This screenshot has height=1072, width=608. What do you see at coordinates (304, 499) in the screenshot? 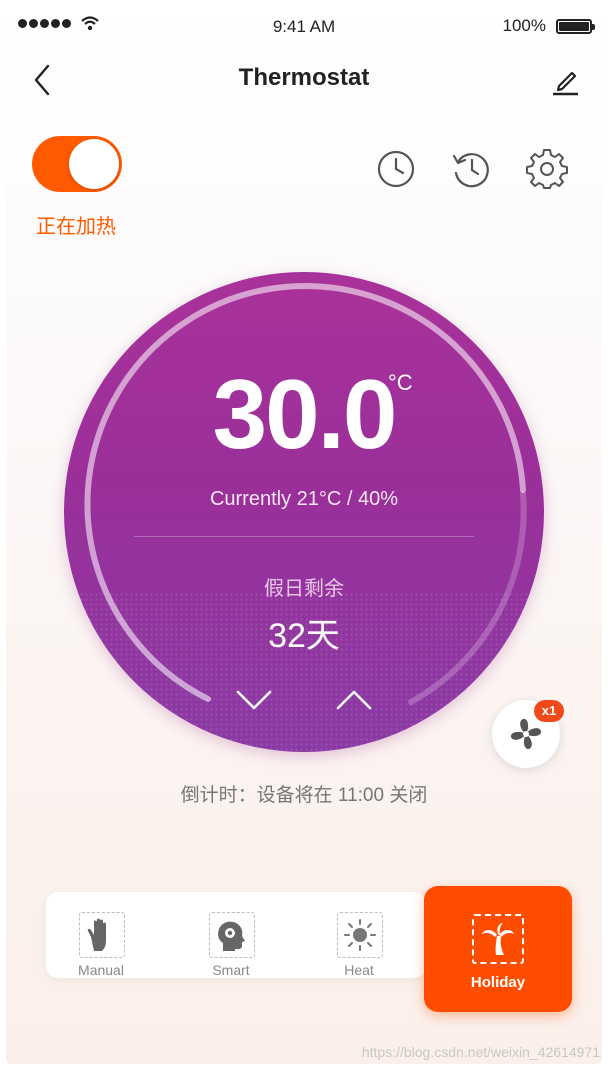
I see `current-readings: Currently 21°C / 40%` at bounding box center [304, 499].